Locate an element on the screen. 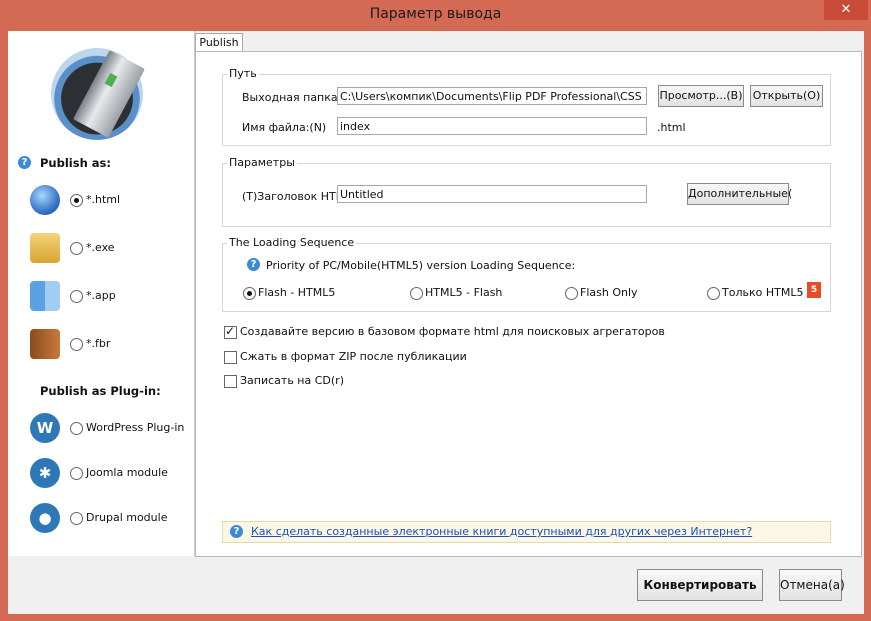 This screenshot has width=871, height=621. zip-label: Сжать в формат ZIP после публикации is located at coordinates (353, 356).